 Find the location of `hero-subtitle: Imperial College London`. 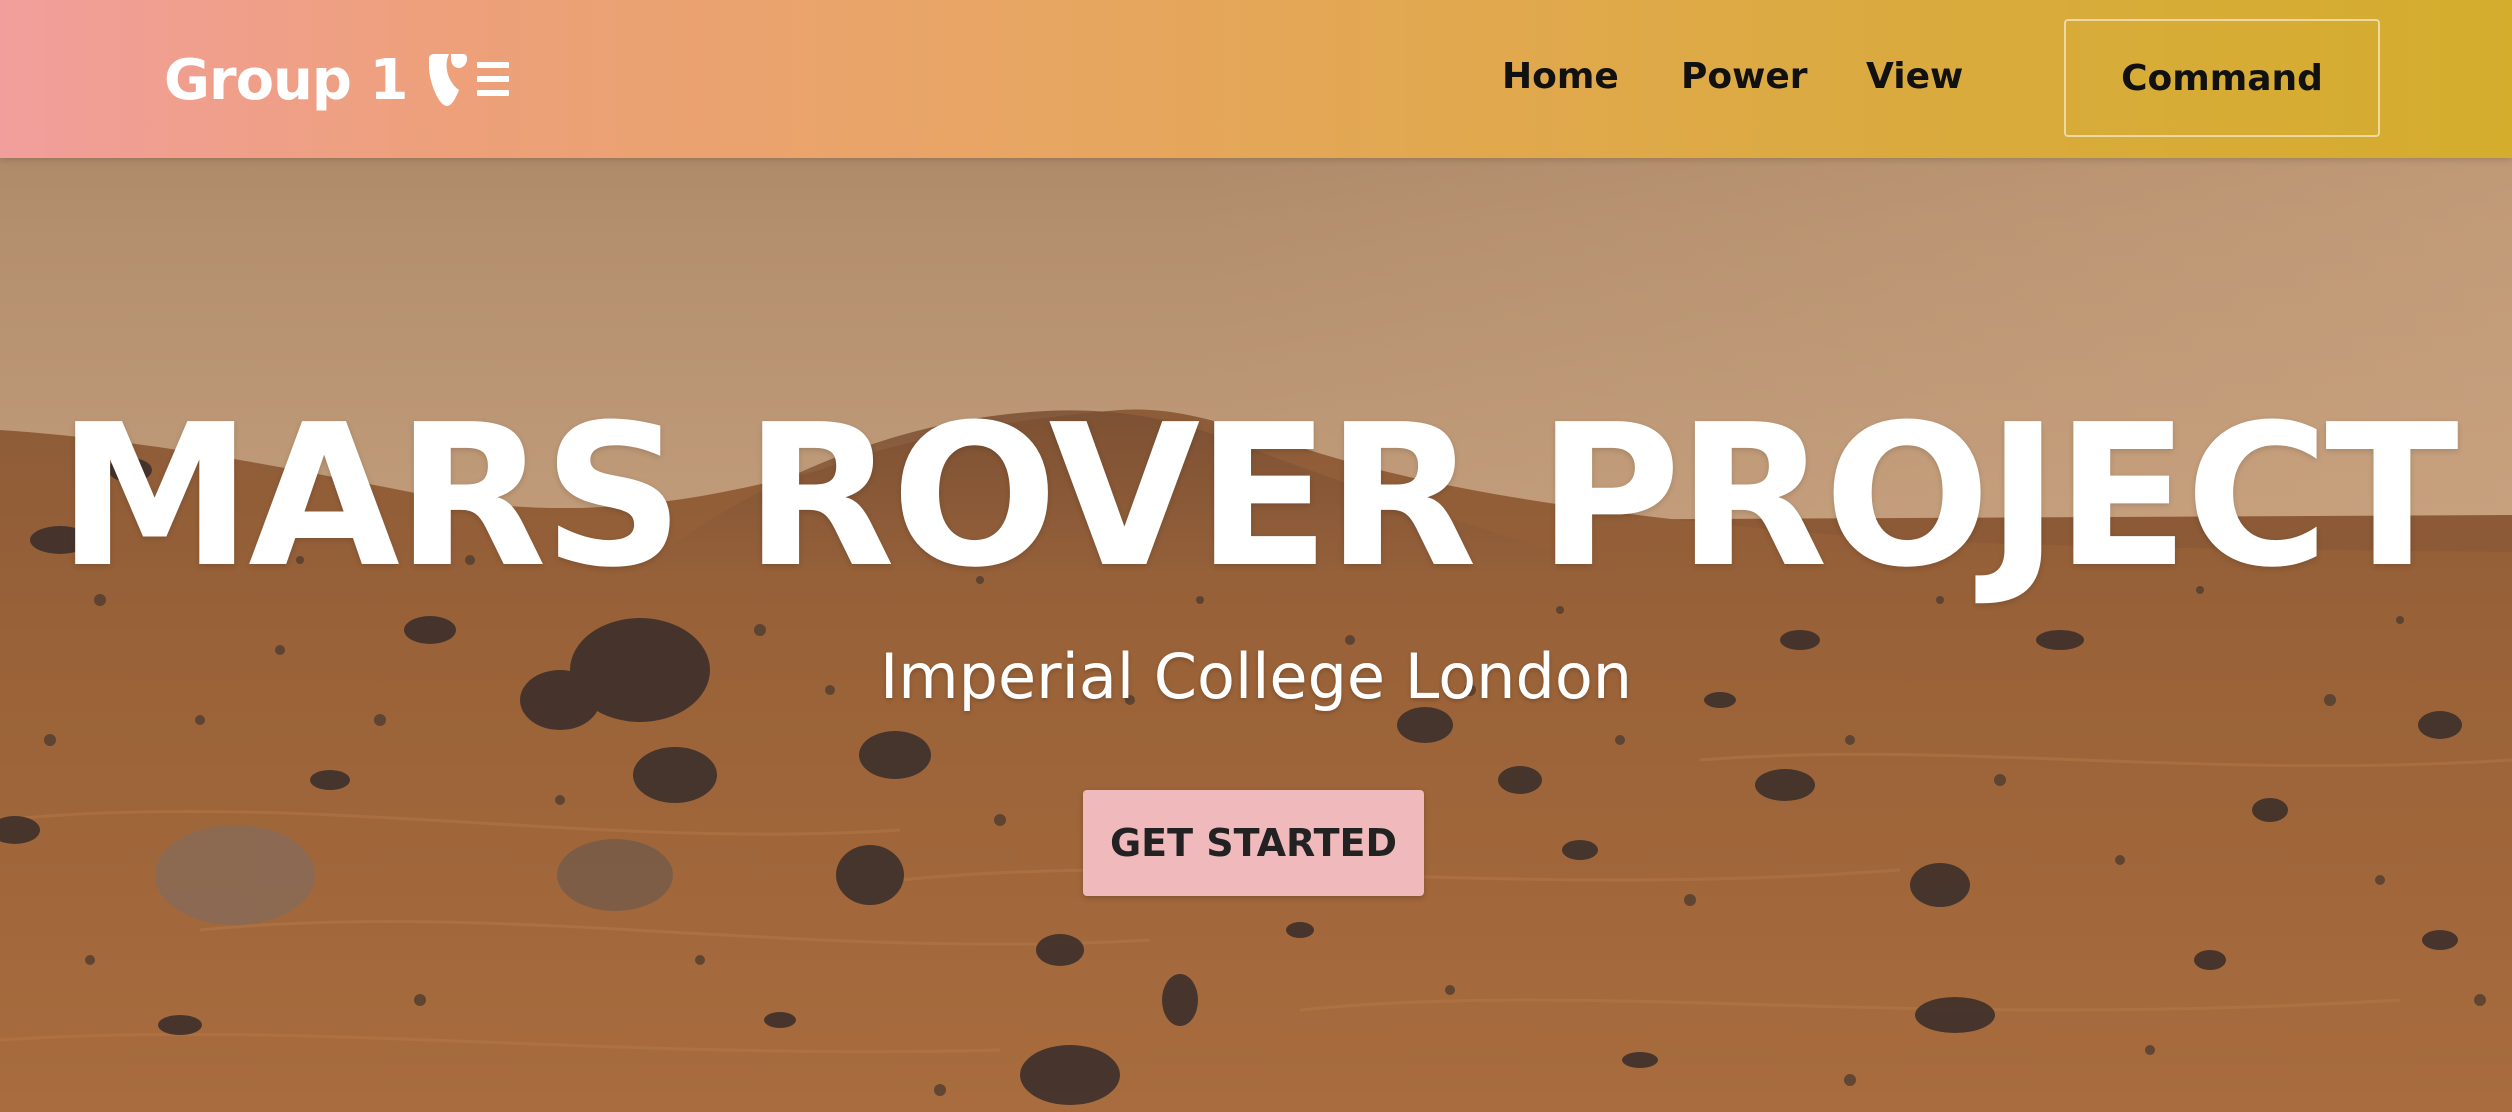

hero-subtitle: Imperial College London is located at coordinates (1256, 676).